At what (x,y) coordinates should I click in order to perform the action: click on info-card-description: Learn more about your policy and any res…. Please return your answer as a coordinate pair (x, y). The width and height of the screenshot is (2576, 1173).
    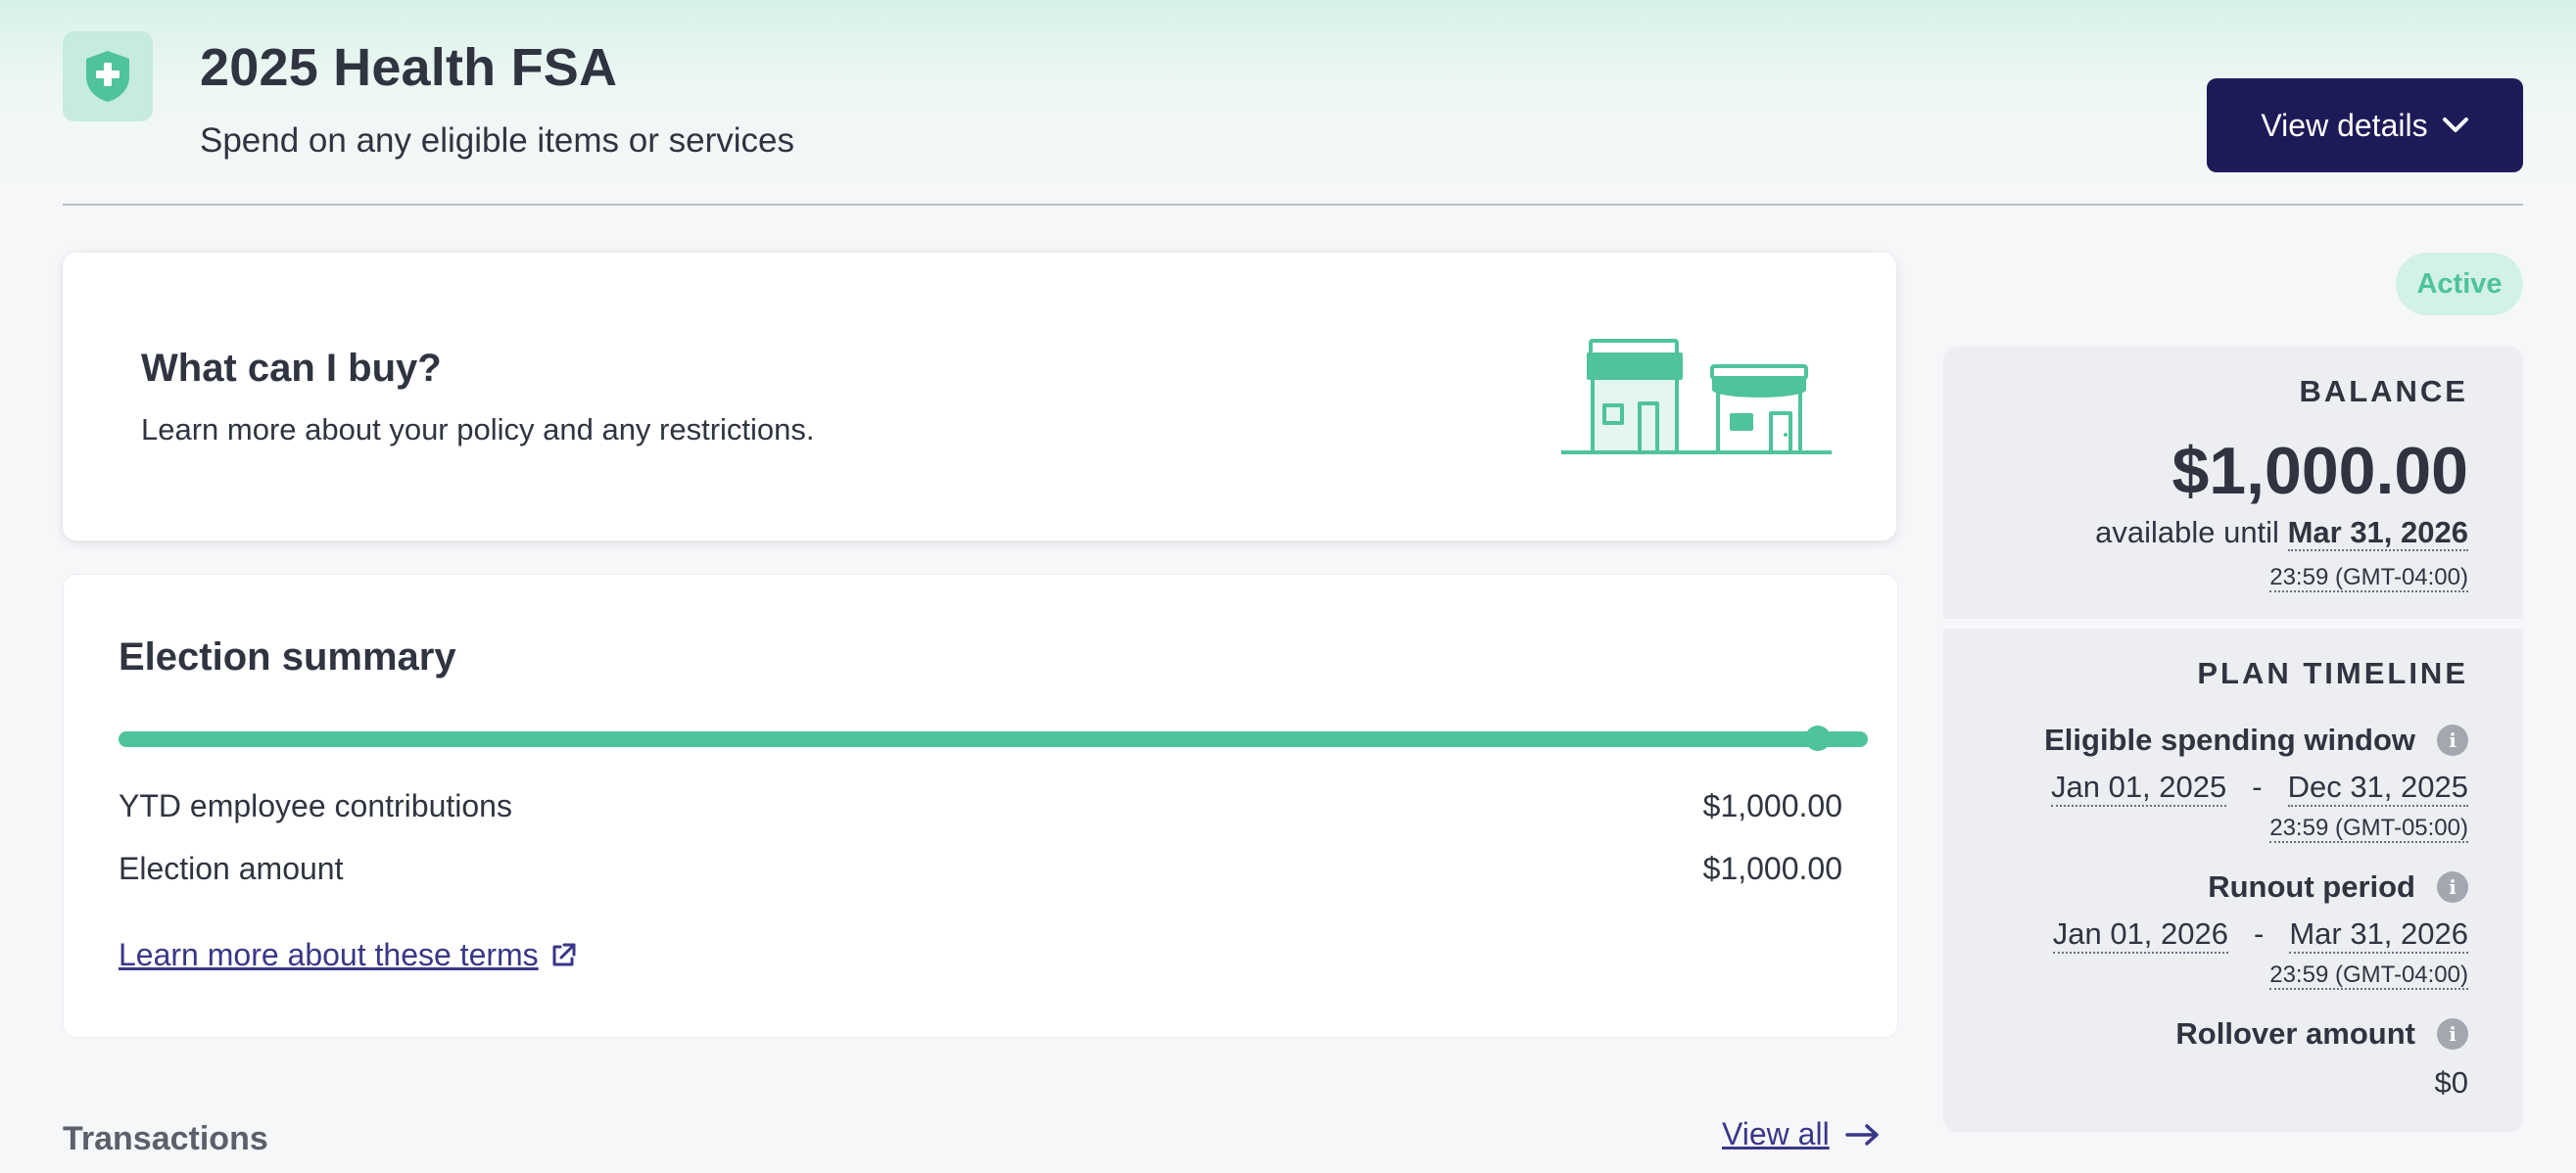
    Looking at the image, I should click on (478, 429).